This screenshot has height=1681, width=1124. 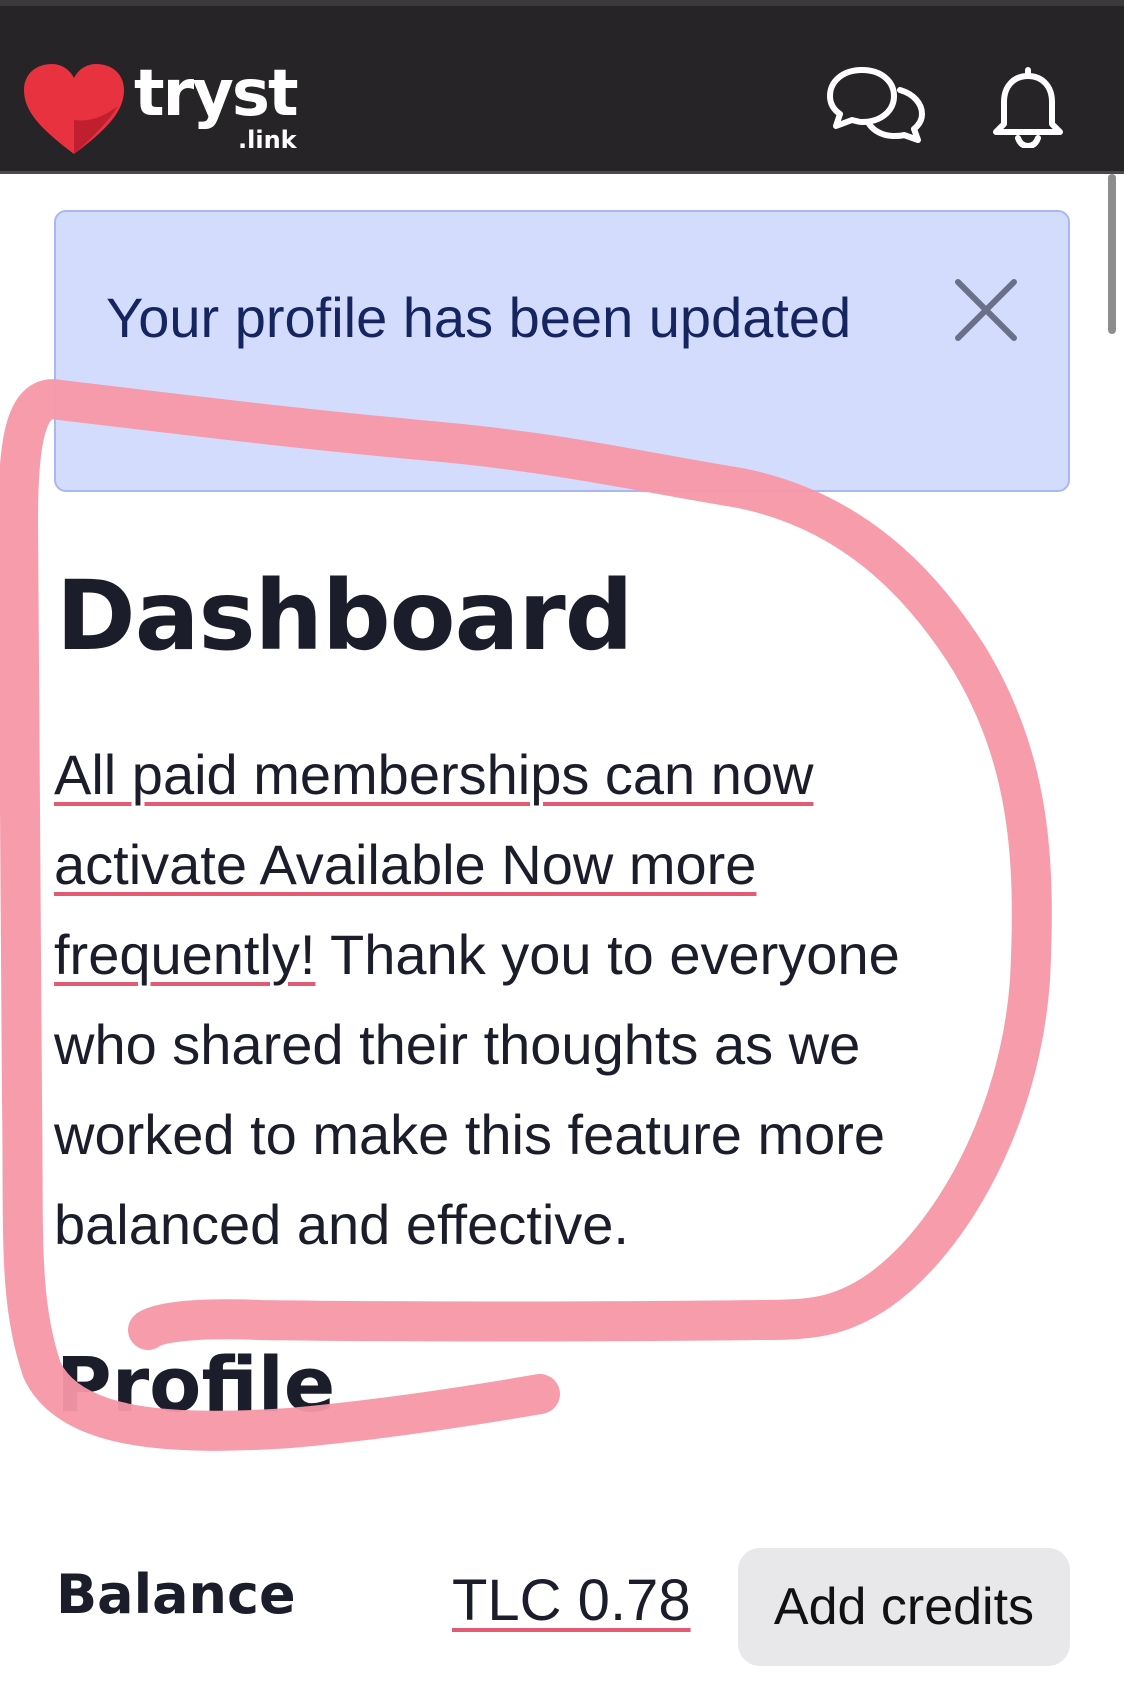 What do you see at coordinates (267, 140) in the screenshot?
I see `logo-tld: .link` at bounding box center [267, 140].